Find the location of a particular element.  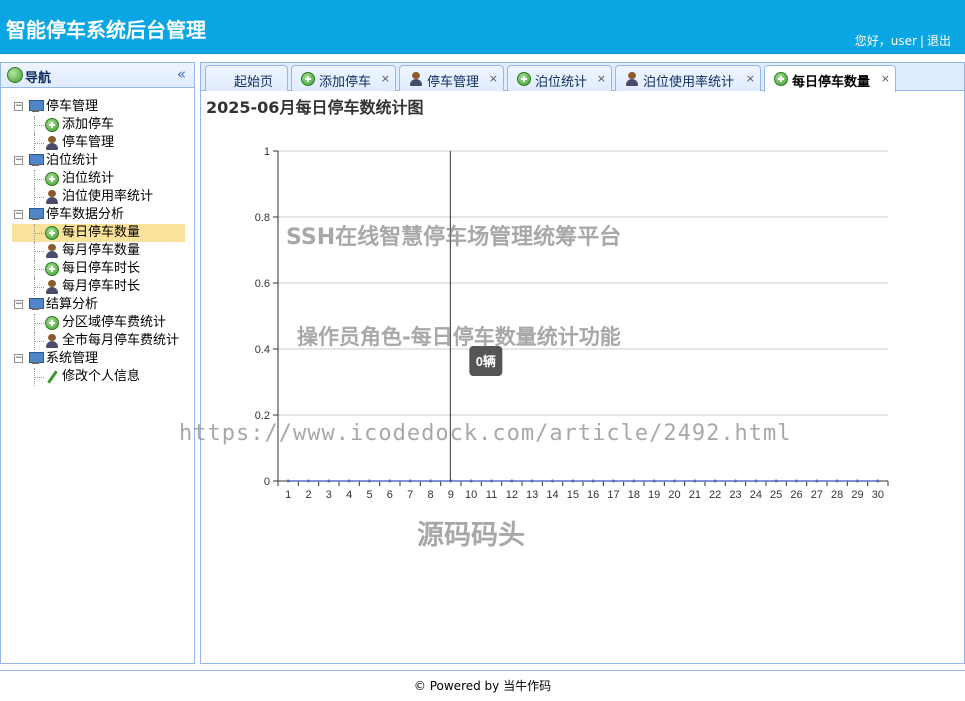

tree-item: 全市每月停车费统计 is located at coordinates (97, 341).